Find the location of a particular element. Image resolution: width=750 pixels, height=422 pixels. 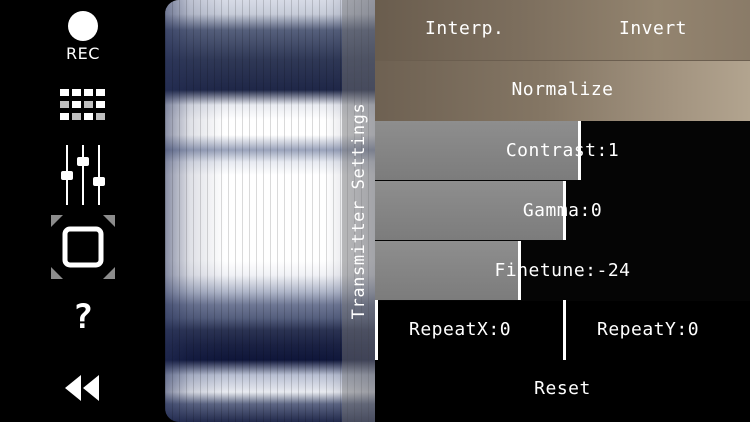

interp-button: Interp. is located at coordinates (464, 28).